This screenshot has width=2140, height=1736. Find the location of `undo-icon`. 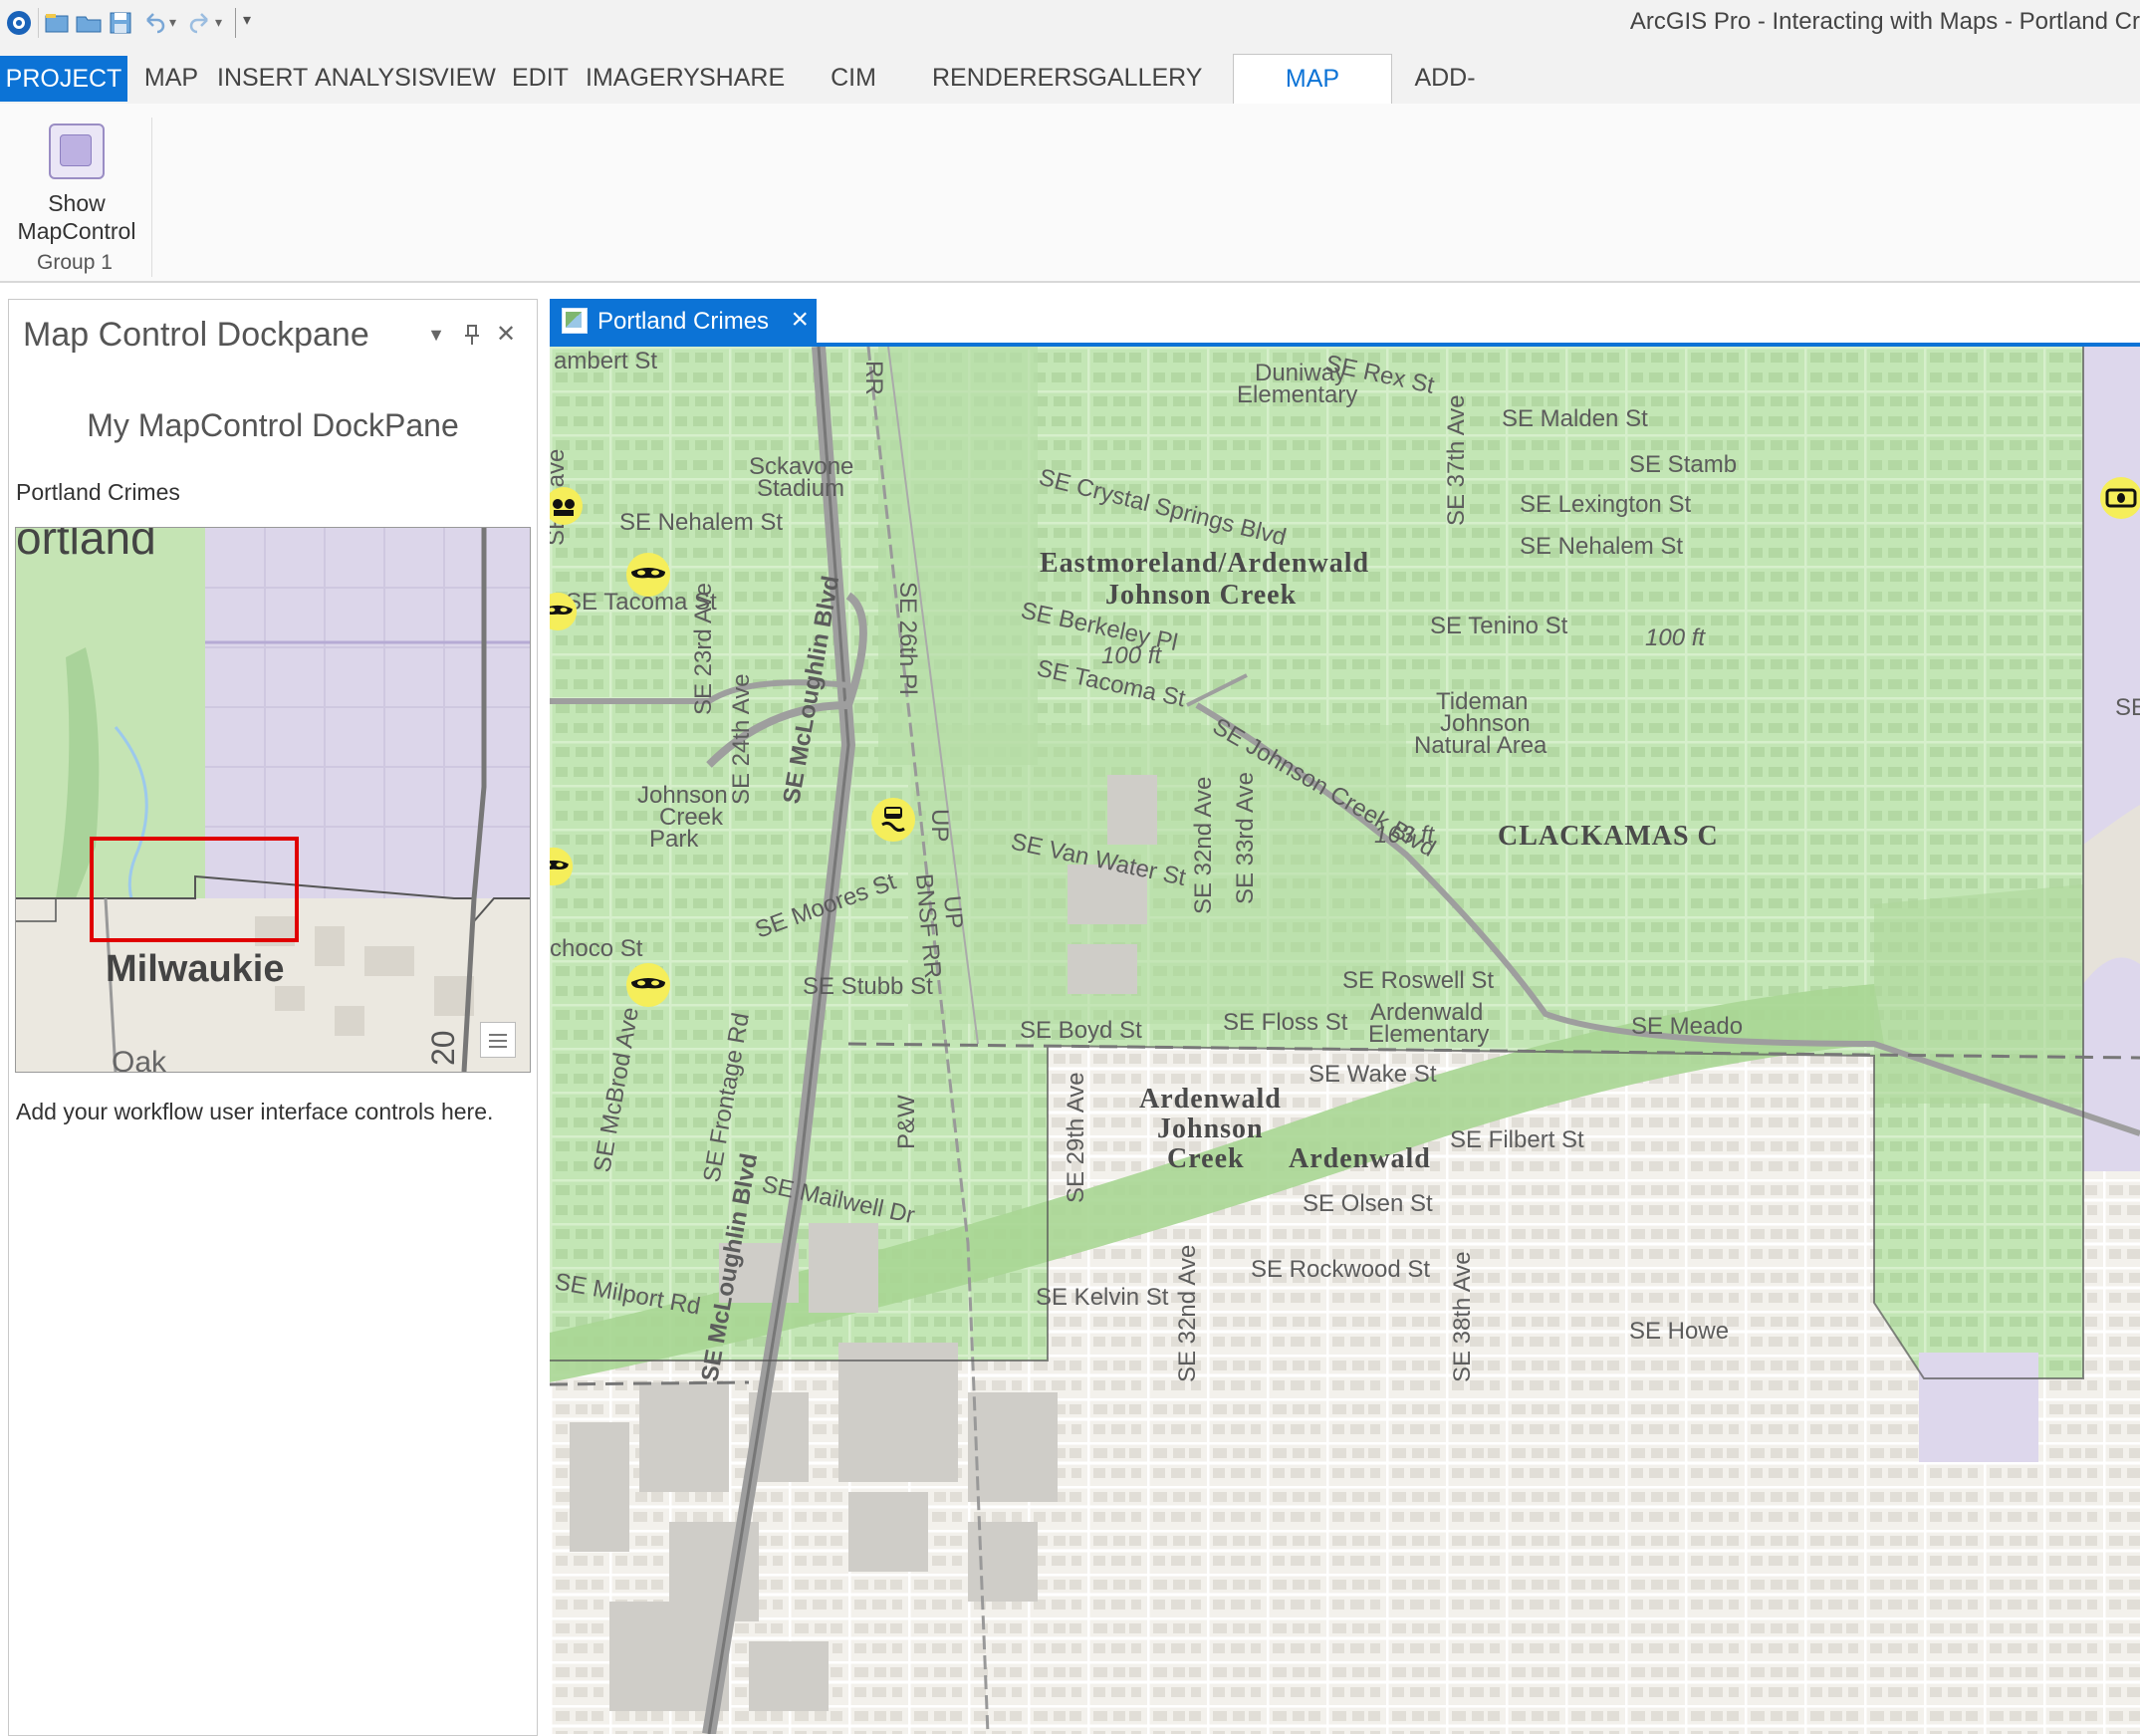

undo-icon is located at coordinates (154, 23).